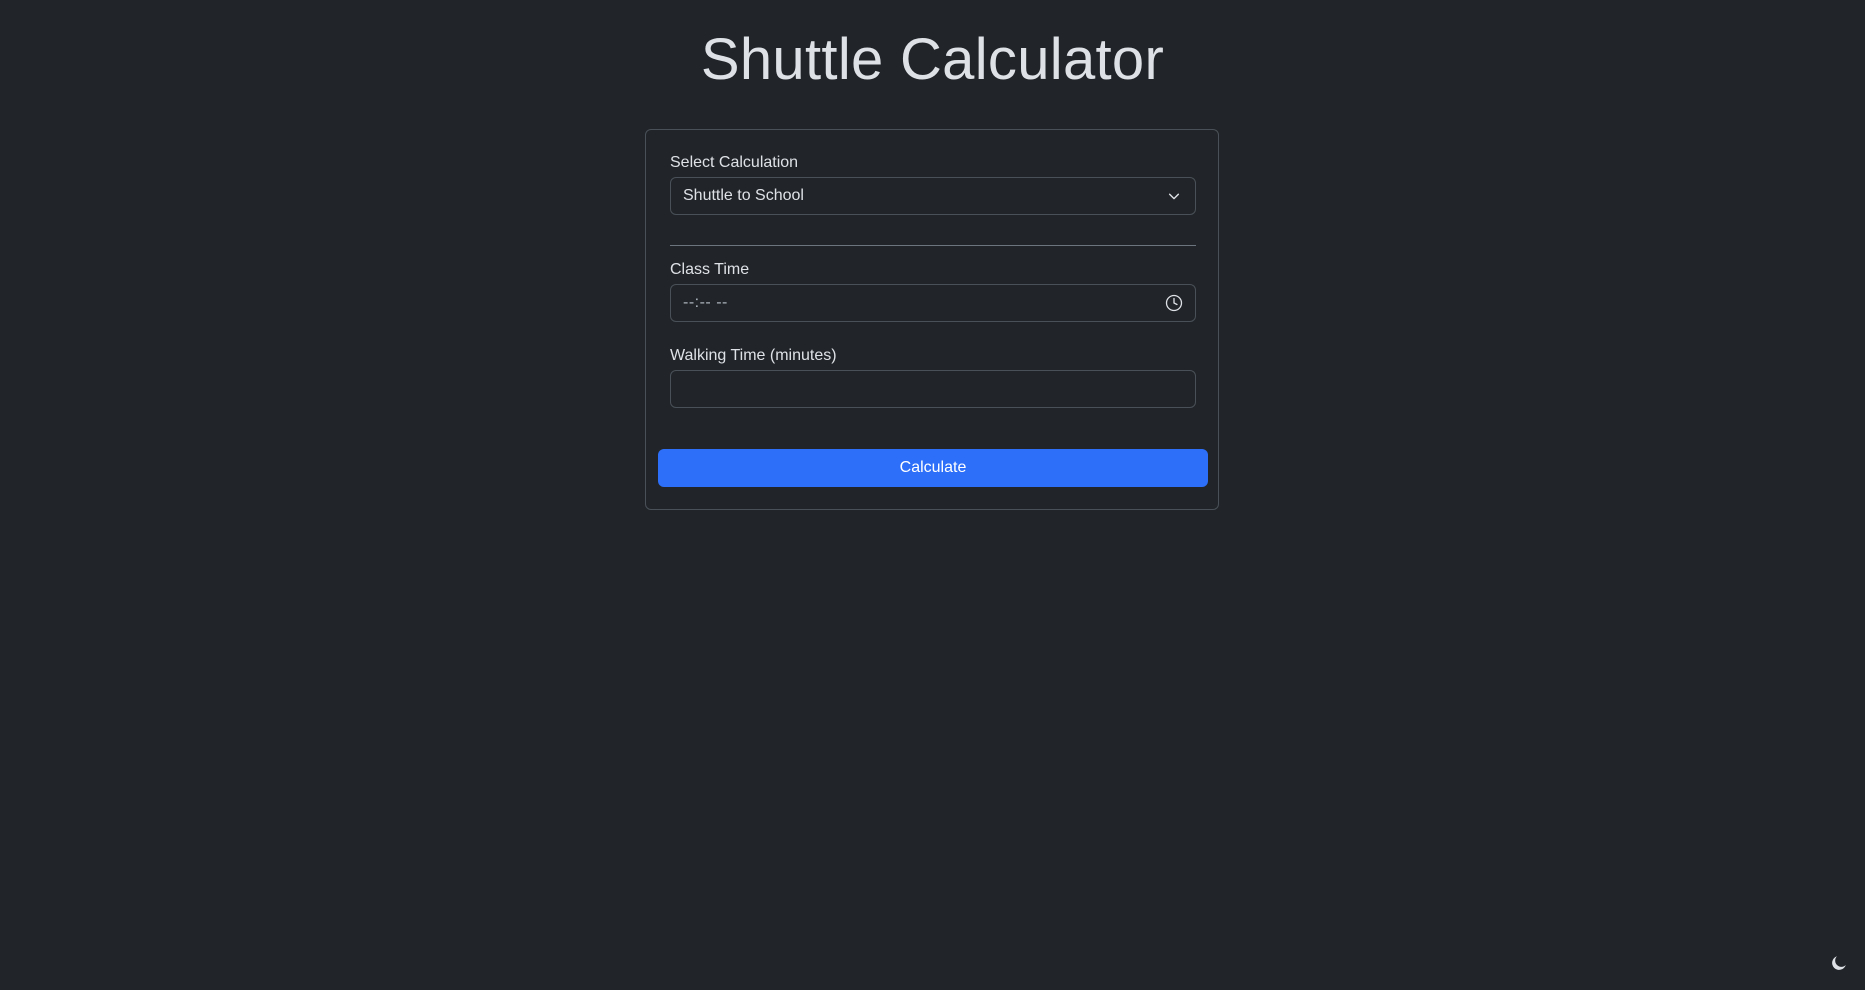 This screenshot has width=1865, height=990. Describe the element at coordinates (1174, 196) in the screenshot. I see `chevron-down-icon` at that location.